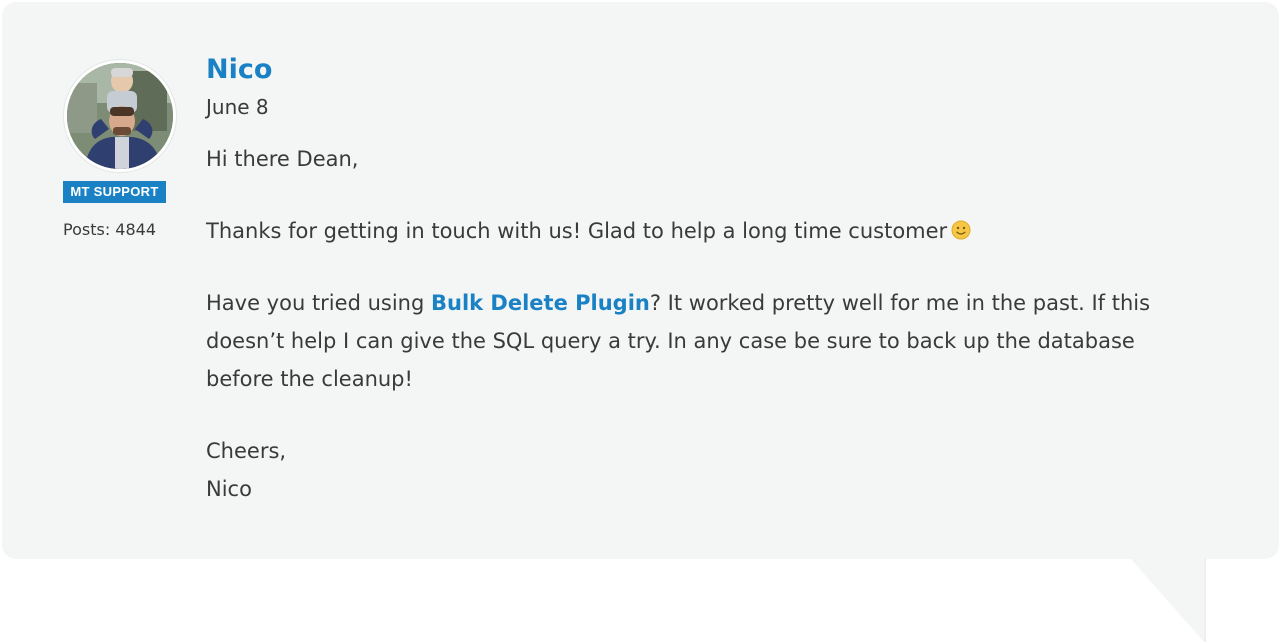 The width and height of the screenshot is (1282, 643). What do you see at coordinates (246, 451) in the screenshot?
I see `signoff-line: Cheers,` at bounding box center [246, 451].